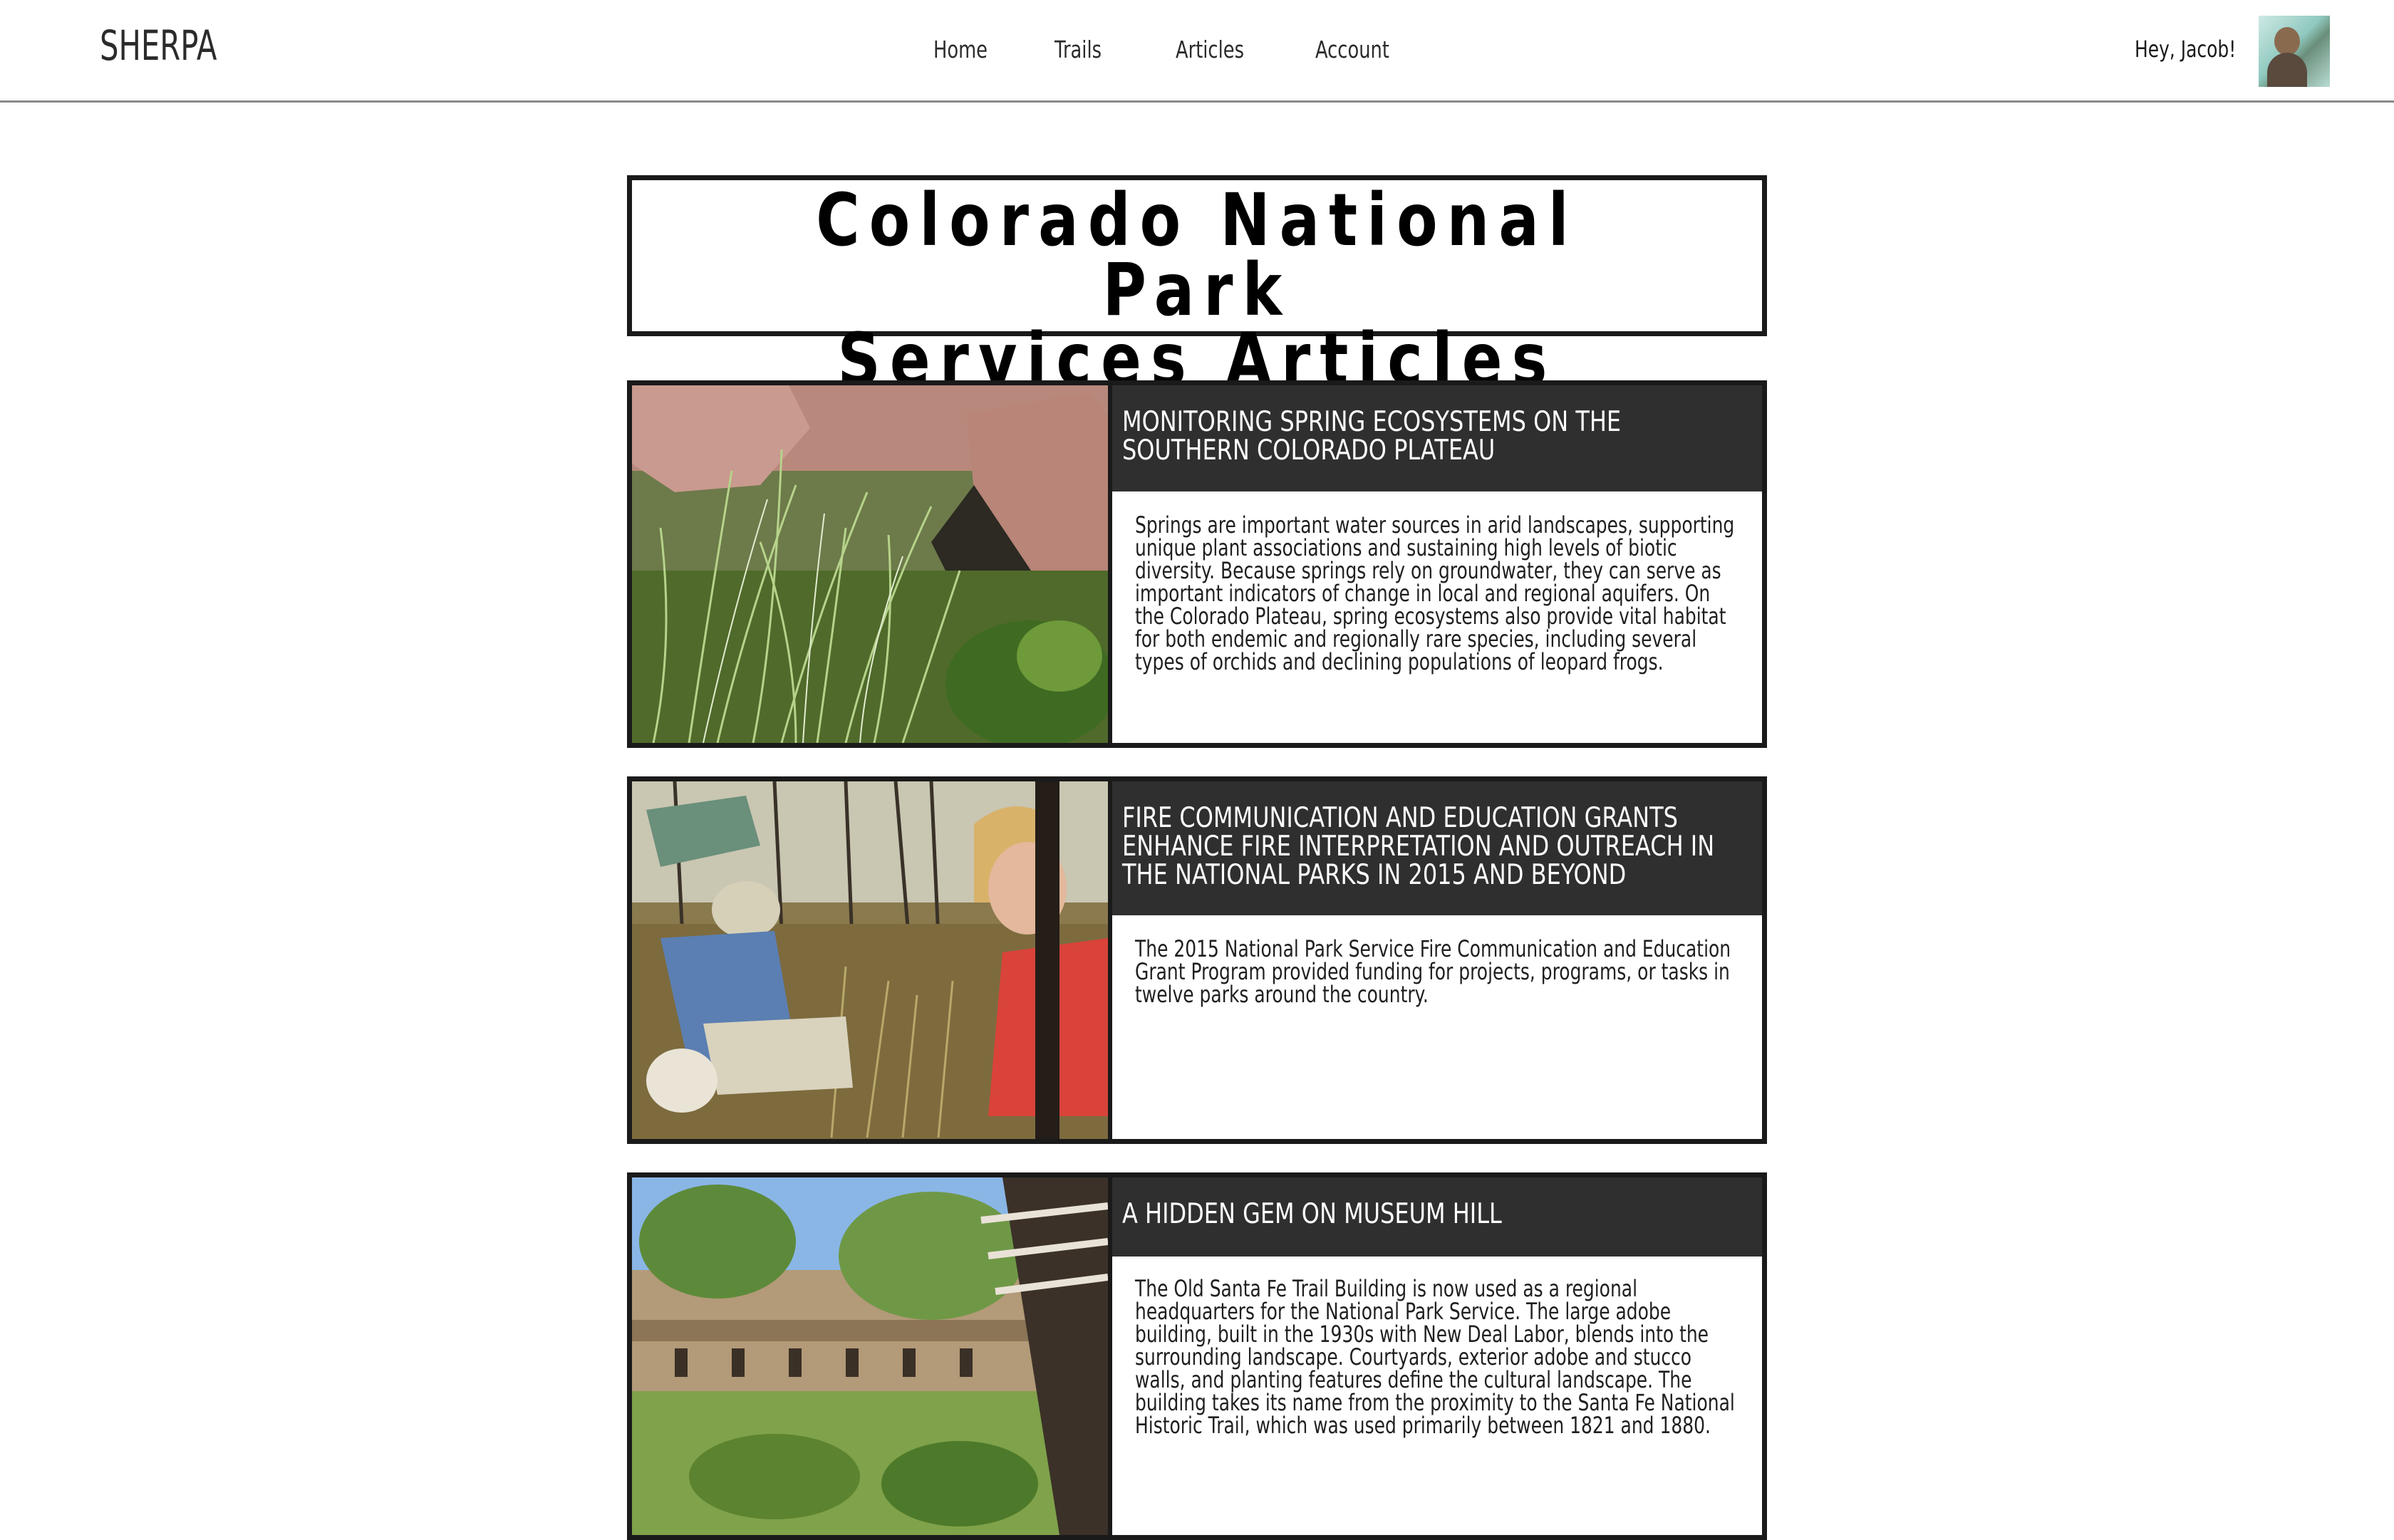 This screenshot has height=1540, width=2394. I want to click on user-greeting: Hey, Jacob!, so click(2186, 50).